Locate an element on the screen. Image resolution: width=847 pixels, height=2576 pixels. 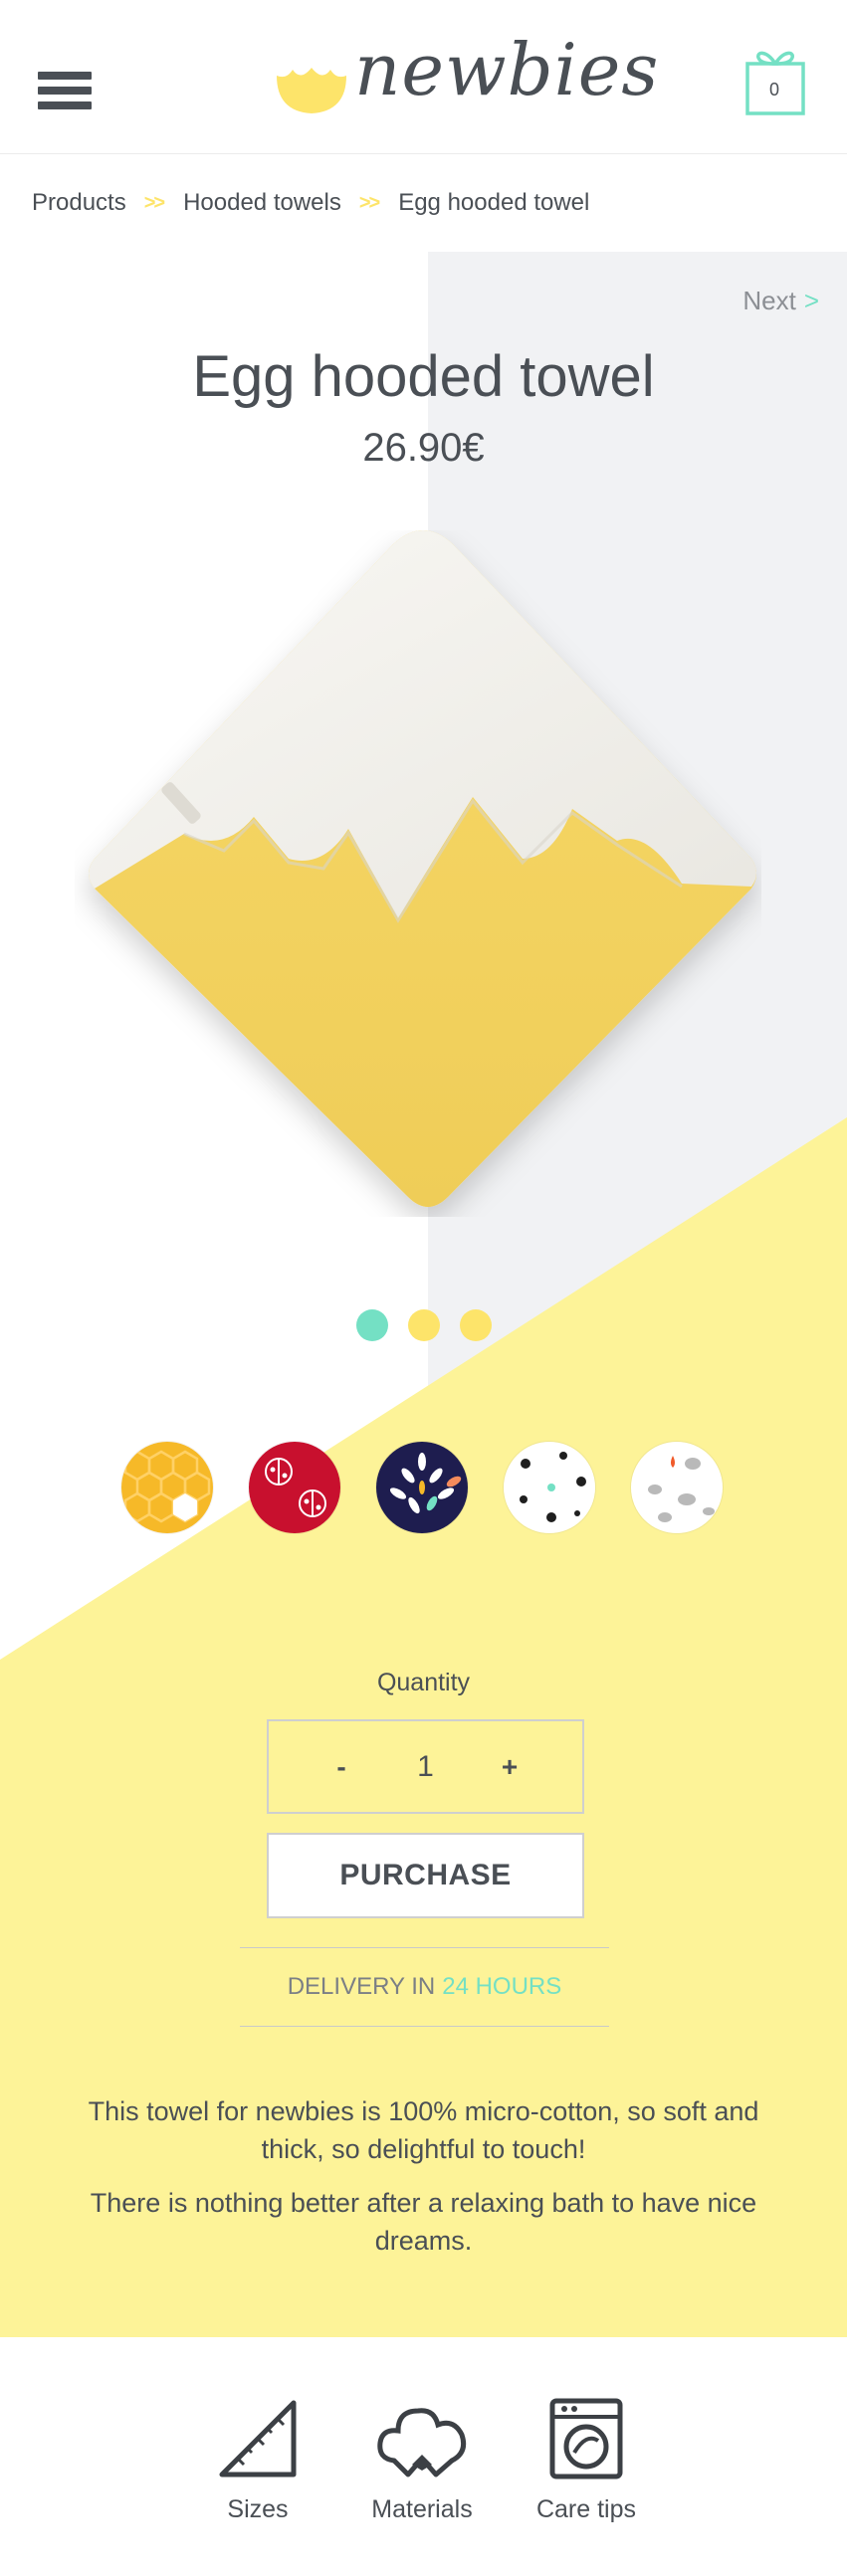
quantity-label: Quantity is located at coordinates (423, 1683).